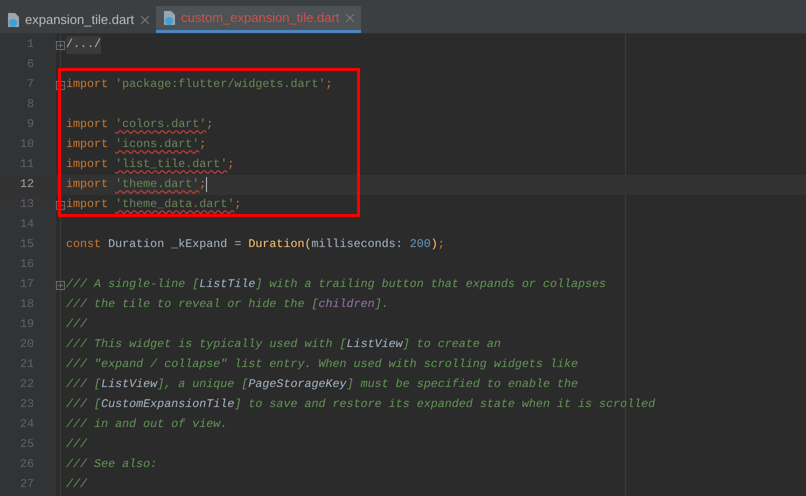 Image resolution: width=806 pixels, height=496 pixels. What do you see at coordinates (322, 365) in the screenshot?
I see `code-line: /// "expand / collapse" list entry. When used with scrolling widgets like` at bounding box center [322, 365].